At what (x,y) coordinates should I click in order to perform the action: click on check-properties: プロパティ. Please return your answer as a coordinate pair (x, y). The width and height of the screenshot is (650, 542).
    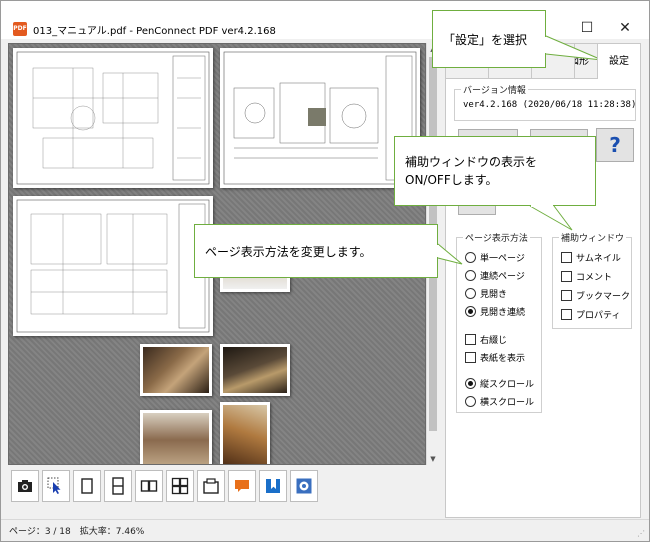
    Looking at the image, I should click on (590, 314).